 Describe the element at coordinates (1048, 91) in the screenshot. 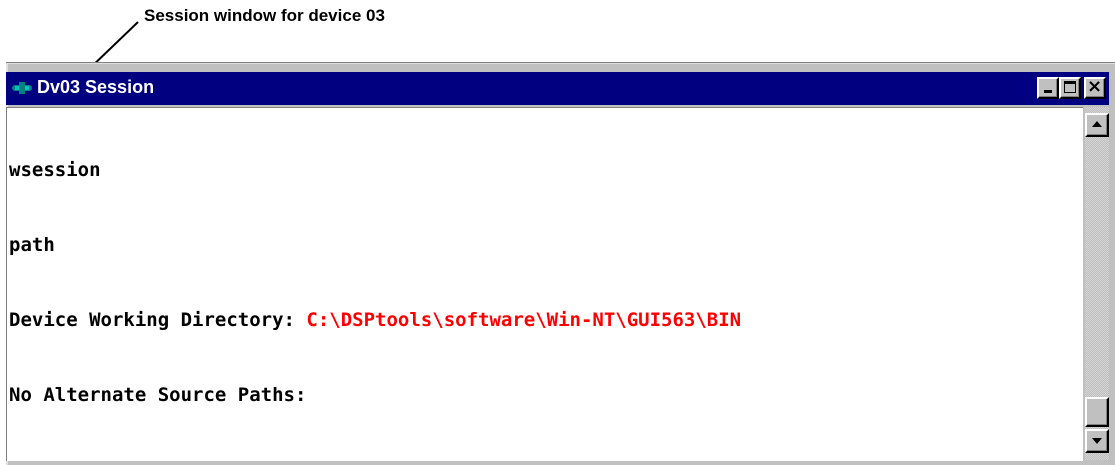

I see `minimize-icon` at that location.